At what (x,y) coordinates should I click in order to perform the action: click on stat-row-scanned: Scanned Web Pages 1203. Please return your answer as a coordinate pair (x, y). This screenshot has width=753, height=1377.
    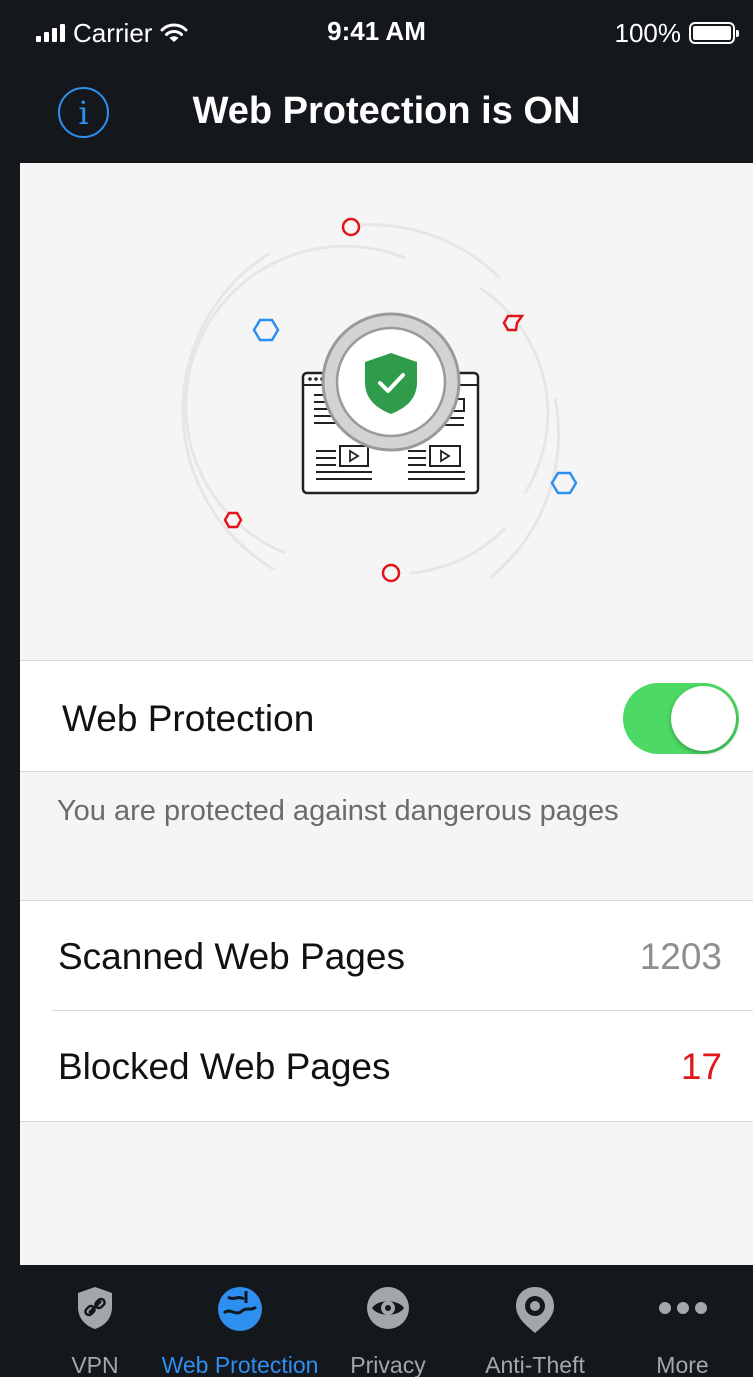
    Looking at the image, I should click on (386, 956).